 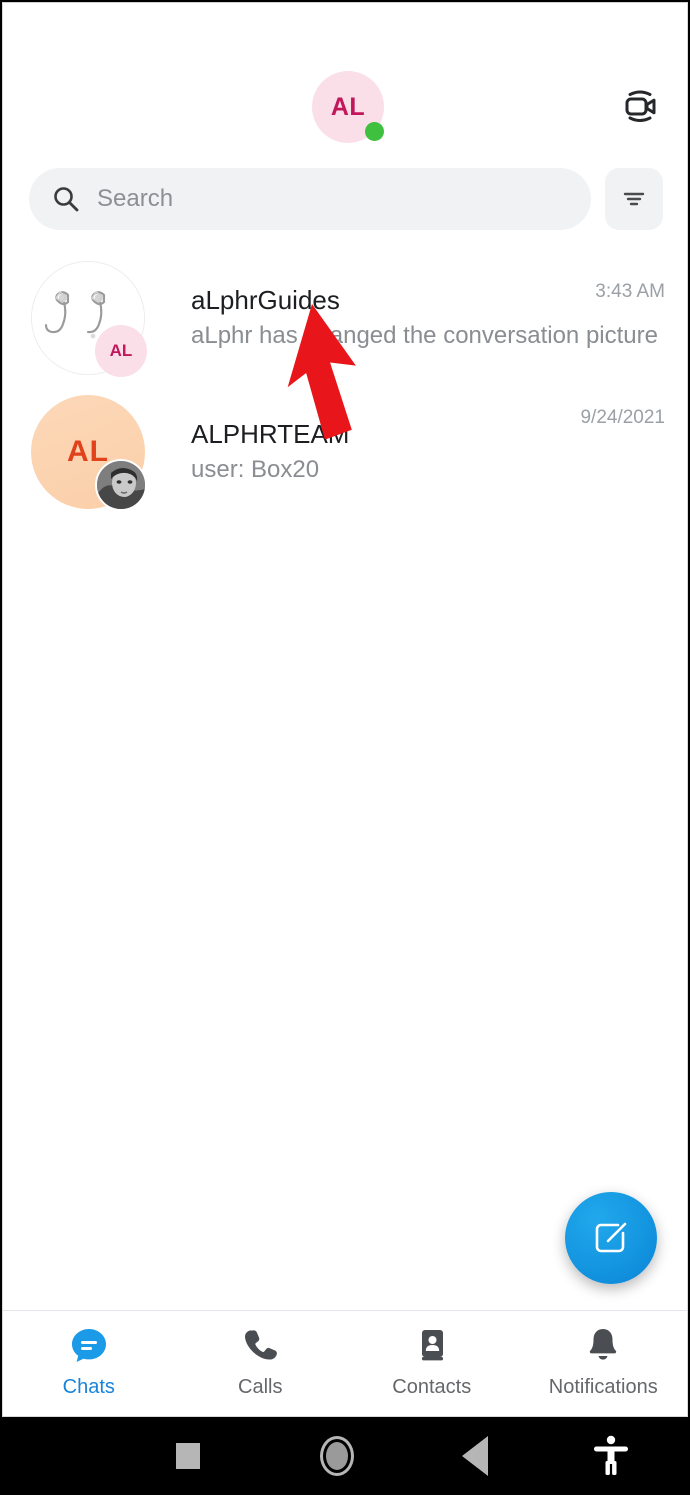 What do you see at coordinates (374, 131) in the screenshot?
I see `online-status-dot` at bounding box center [374, 131].